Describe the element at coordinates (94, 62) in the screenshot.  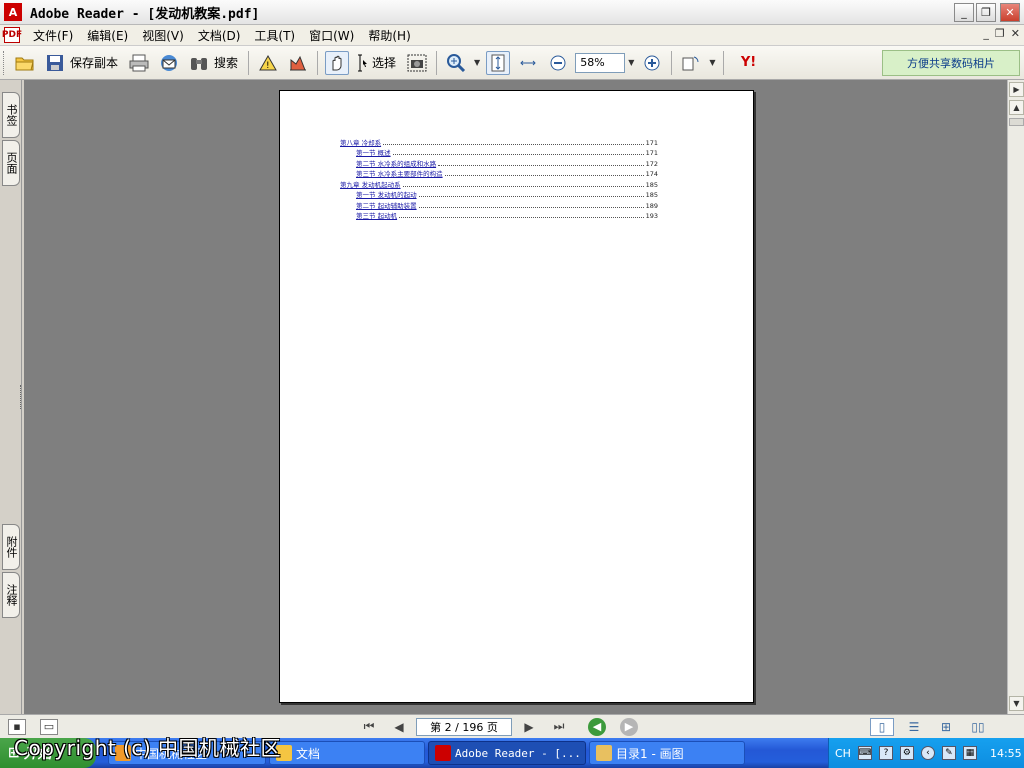
I see `save-copy-label: 保存副本` at that location.